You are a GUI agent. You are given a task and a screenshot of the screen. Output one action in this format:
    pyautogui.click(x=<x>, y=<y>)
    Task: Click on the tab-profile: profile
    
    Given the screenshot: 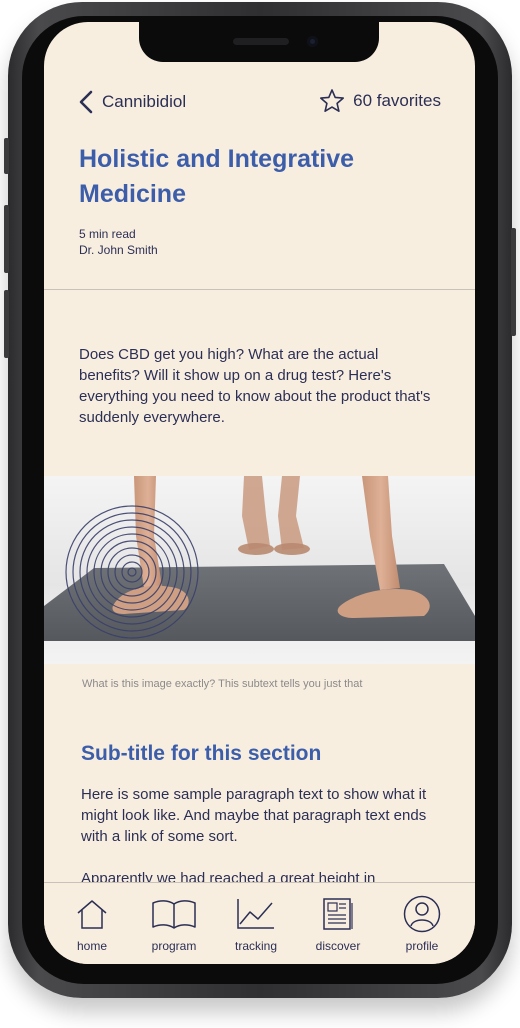 What is the action you would take?
    pyautogui.click(x=422, y=924)
    